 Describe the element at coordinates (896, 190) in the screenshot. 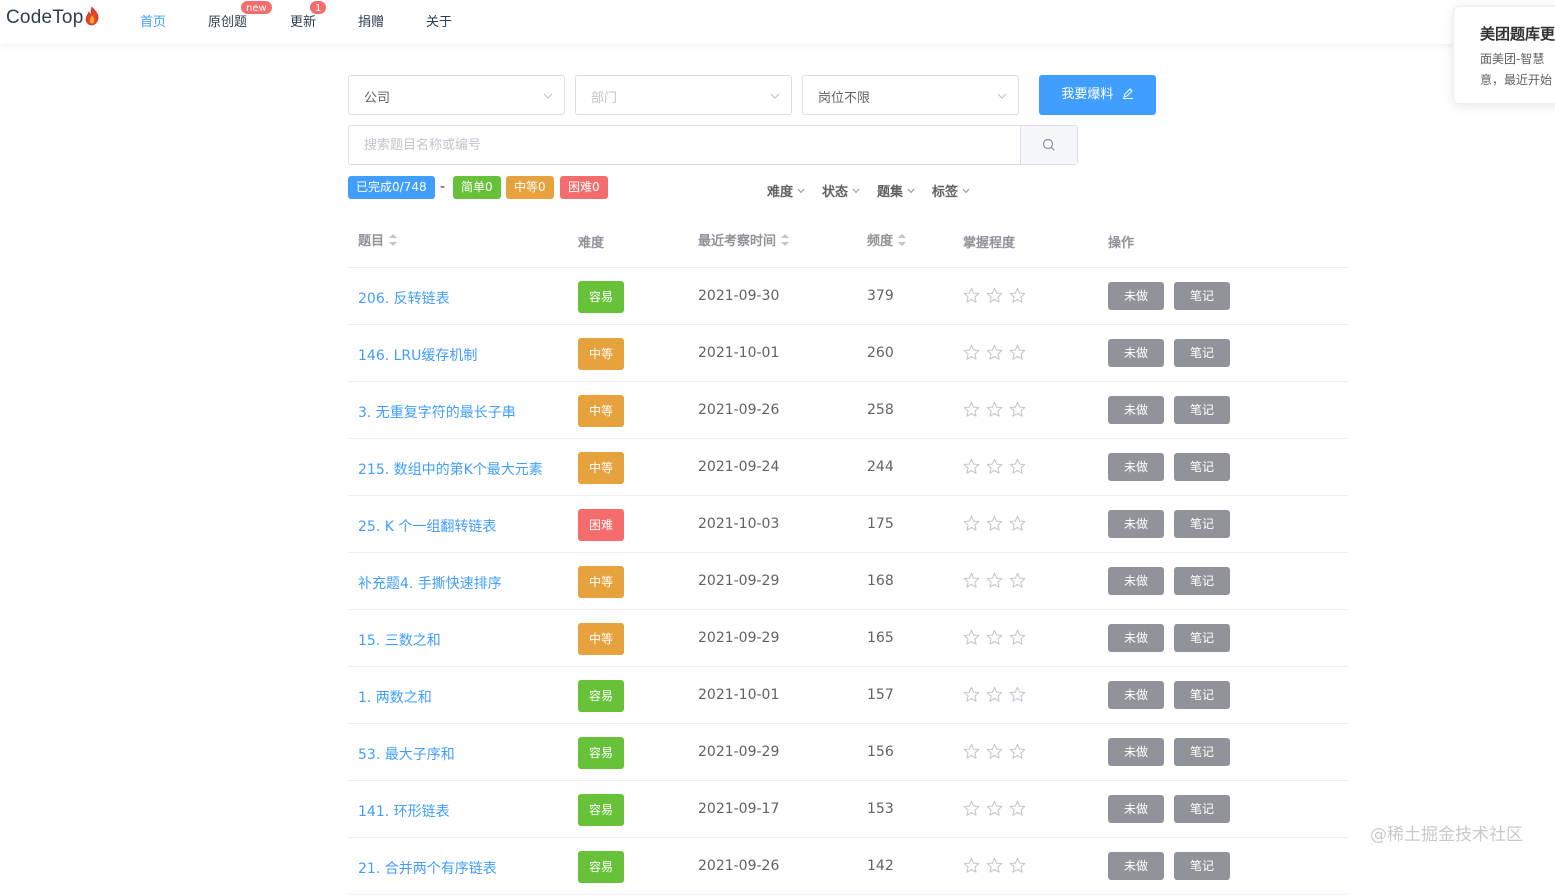

I see `problemset-filter: 题集` at that location.